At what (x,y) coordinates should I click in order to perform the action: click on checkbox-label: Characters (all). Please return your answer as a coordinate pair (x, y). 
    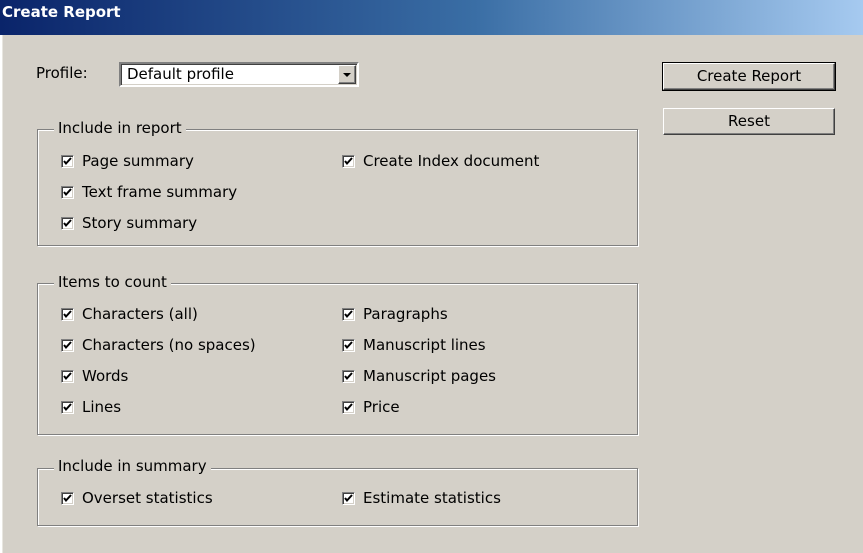
    Looking at the image, I should click on (140, 314).